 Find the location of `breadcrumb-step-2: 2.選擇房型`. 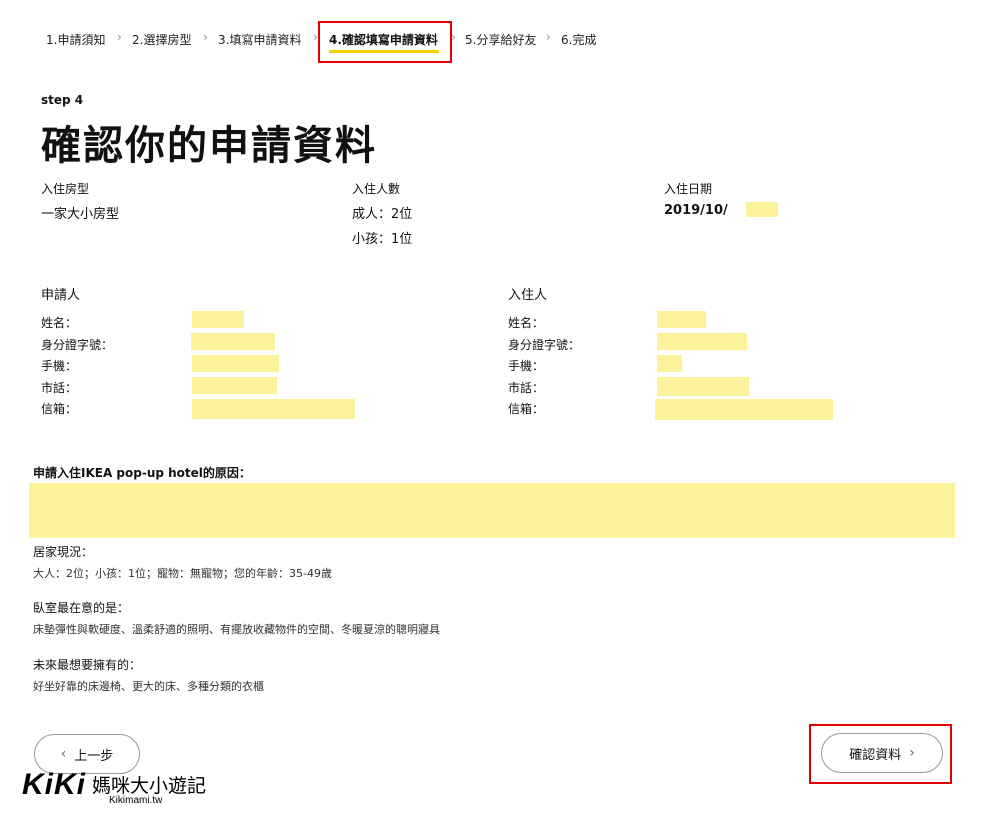

breadcrumb-step-2: 2.選擇房型 is located at coordinates (161, 39).